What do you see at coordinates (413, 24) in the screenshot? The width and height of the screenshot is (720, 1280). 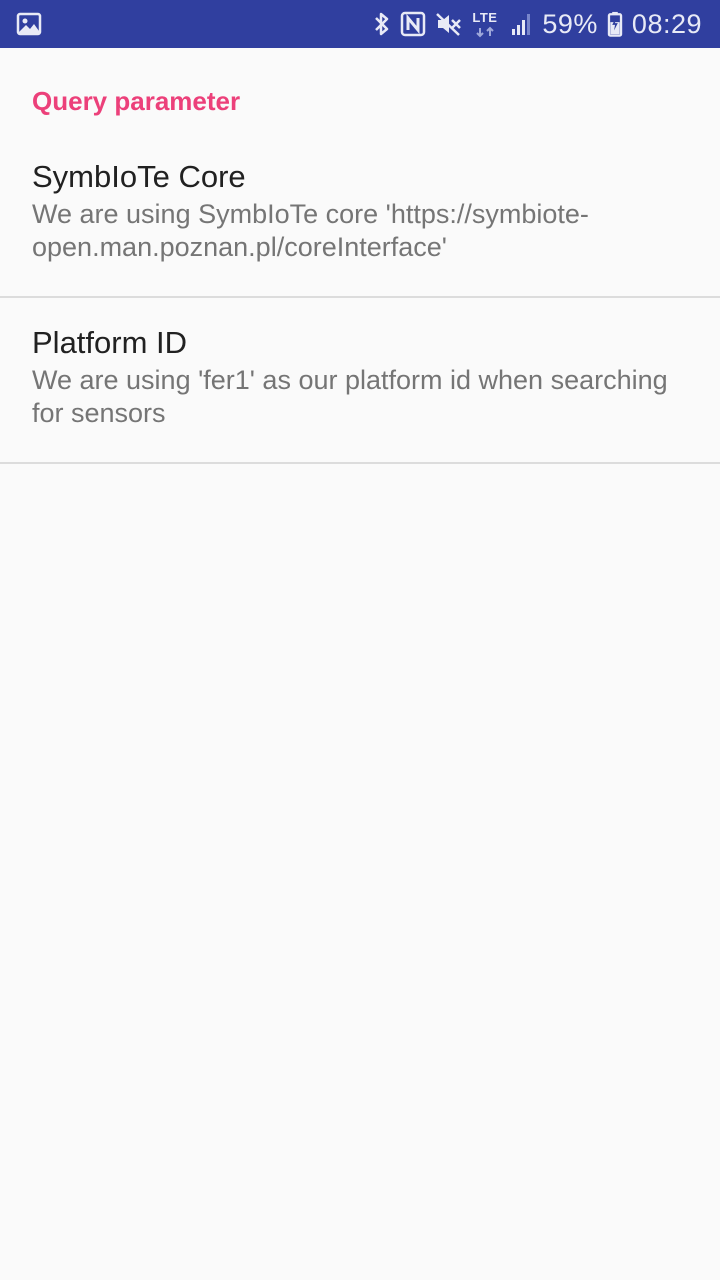 I see `nfc-icon` at bounding box center [413, 24].